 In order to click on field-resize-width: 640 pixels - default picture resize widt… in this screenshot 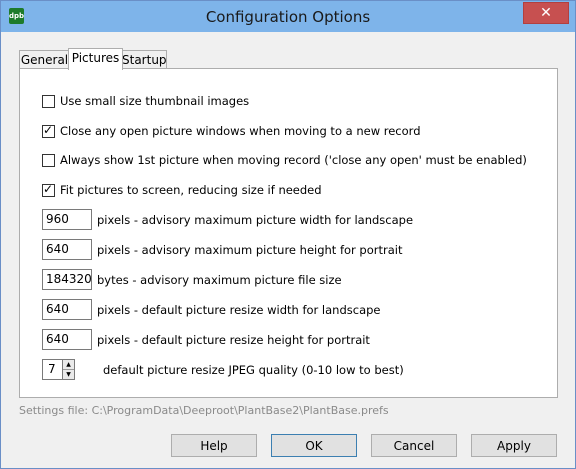, I will do `click(211, 309)`.